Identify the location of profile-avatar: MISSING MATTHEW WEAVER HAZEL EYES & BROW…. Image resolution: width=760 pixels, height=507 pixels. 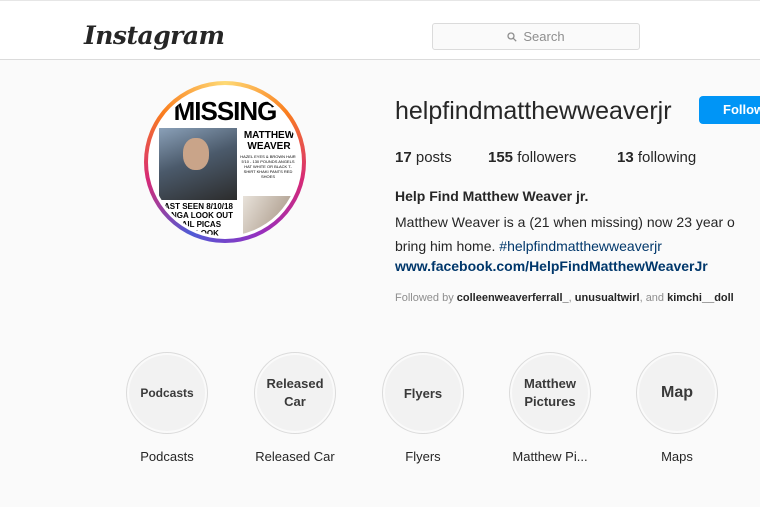
(225, 162).